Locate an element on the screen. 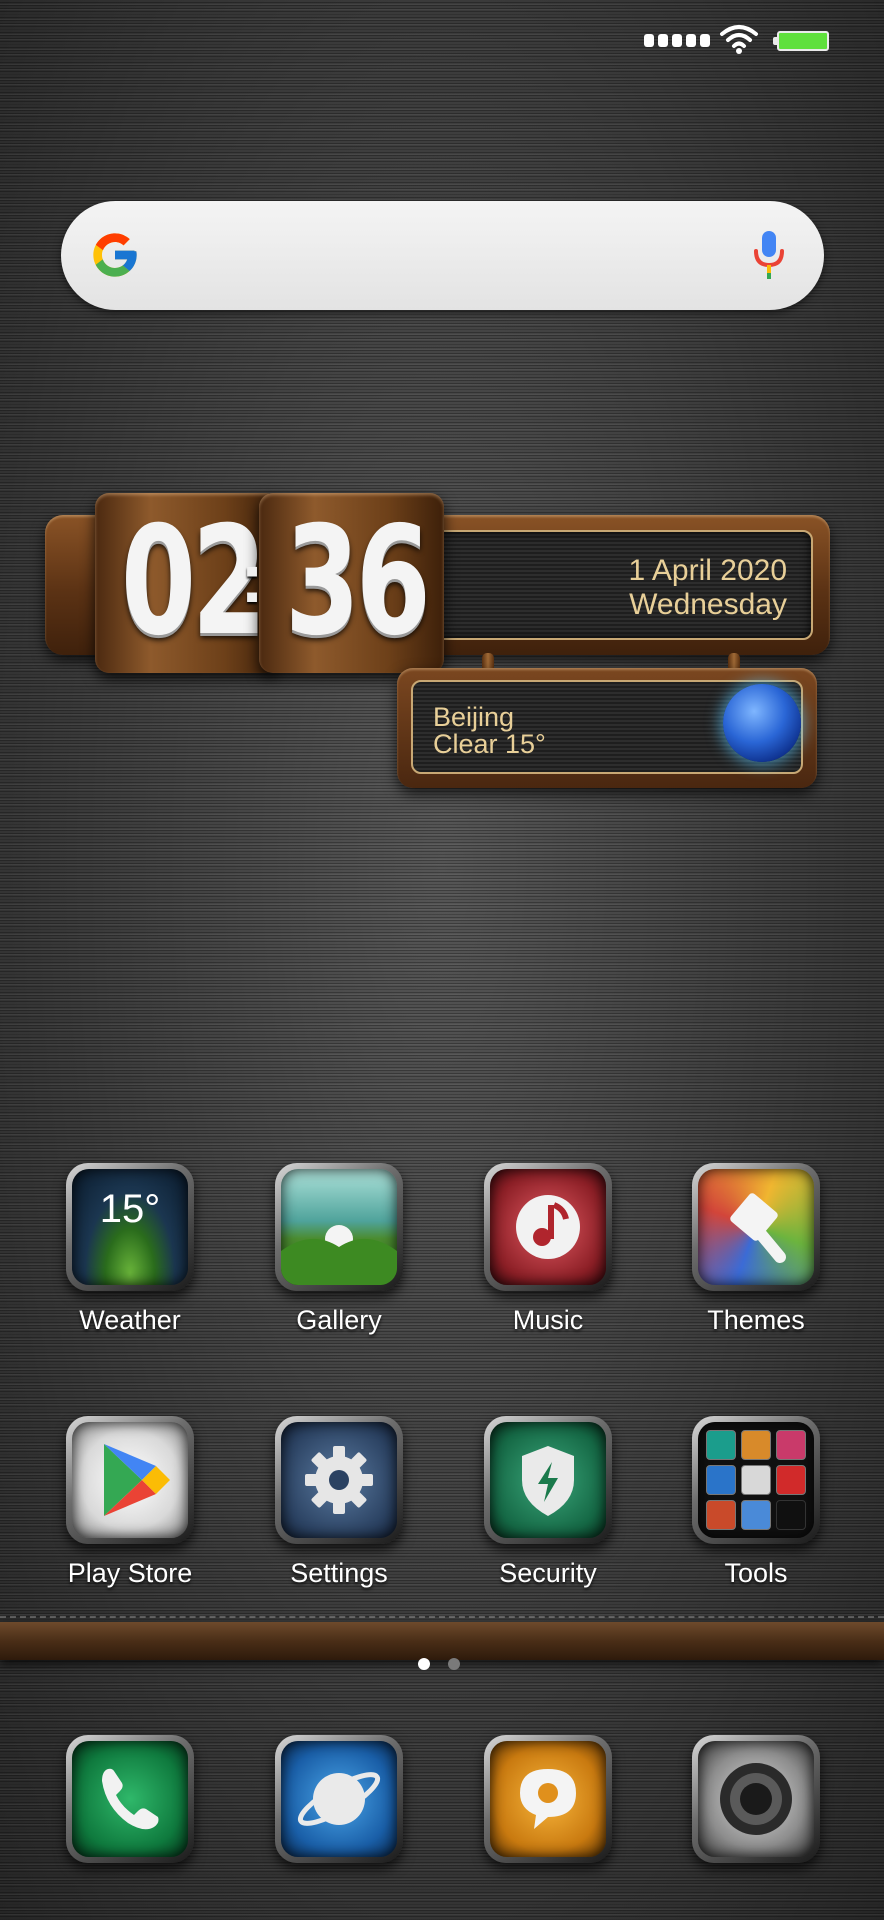 This screenshot has height=1920, width=884. app-themes: Themes is located at coordinates (756, 1249).